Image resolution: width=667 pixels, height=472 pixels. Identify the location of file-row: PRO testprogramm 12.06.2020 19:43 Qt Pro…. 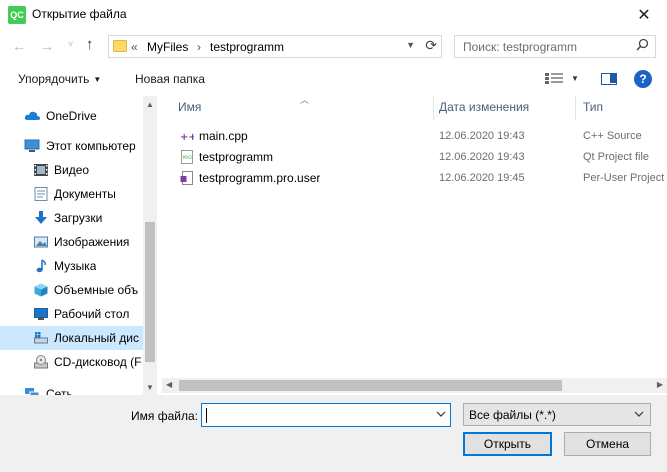
(414, 157).